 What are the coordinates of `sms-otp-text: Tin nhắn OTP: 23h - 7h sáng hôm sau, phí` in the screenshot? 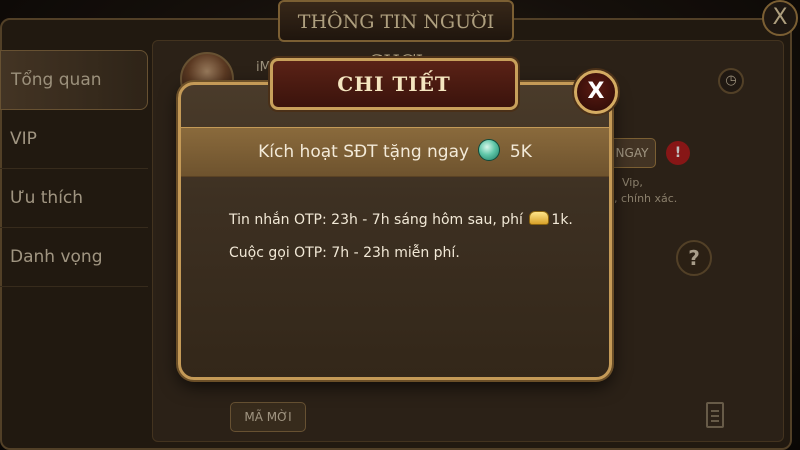 It's located at (376, 220).